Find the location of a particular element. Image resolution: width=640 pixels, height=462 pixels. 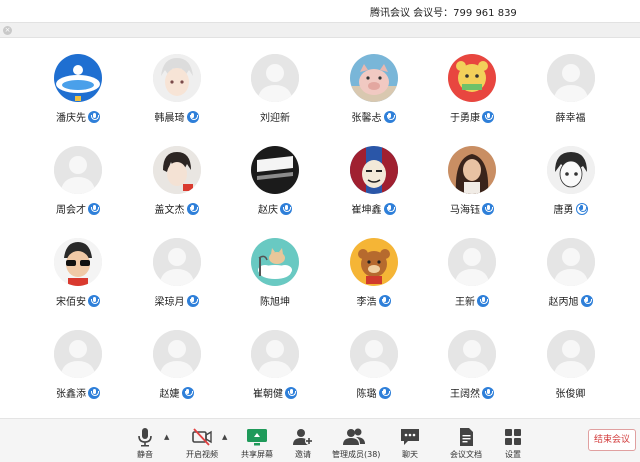

close-icon: × is located at coordinates (7, 30).